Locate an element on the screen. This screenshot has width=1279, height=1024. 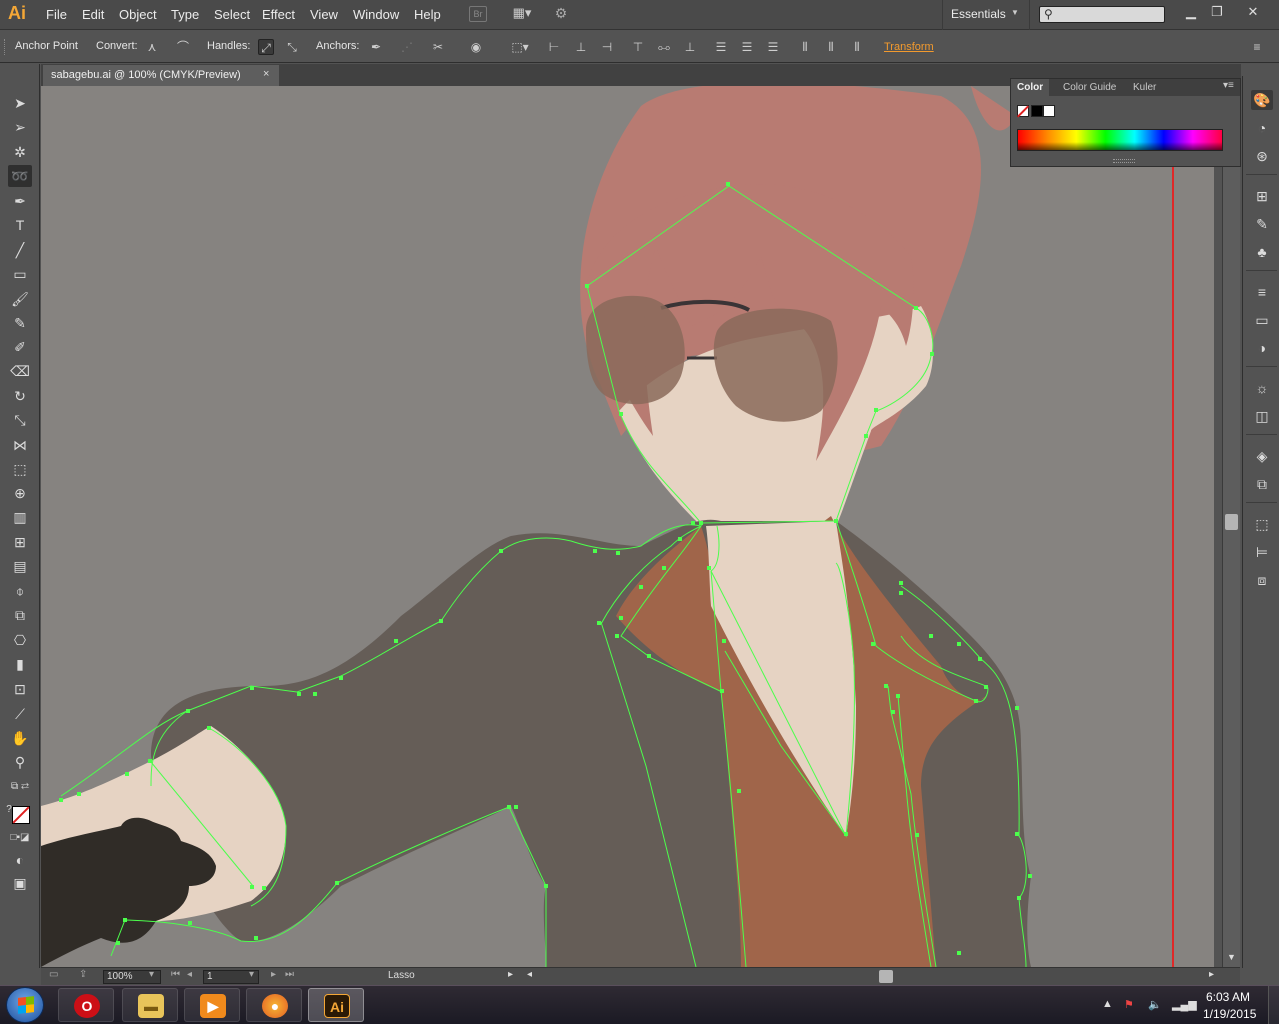
close-button: ✕ is located at coordinates (1253, 12).